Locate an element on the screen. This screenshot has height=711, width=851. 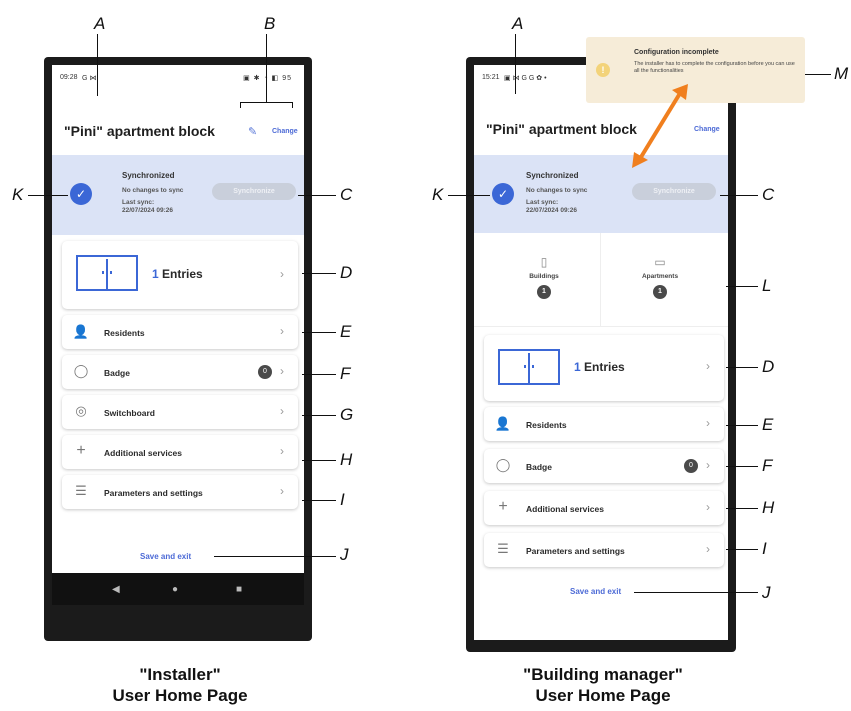
caption-role: "Installer" is located at coordinates (180, 674).